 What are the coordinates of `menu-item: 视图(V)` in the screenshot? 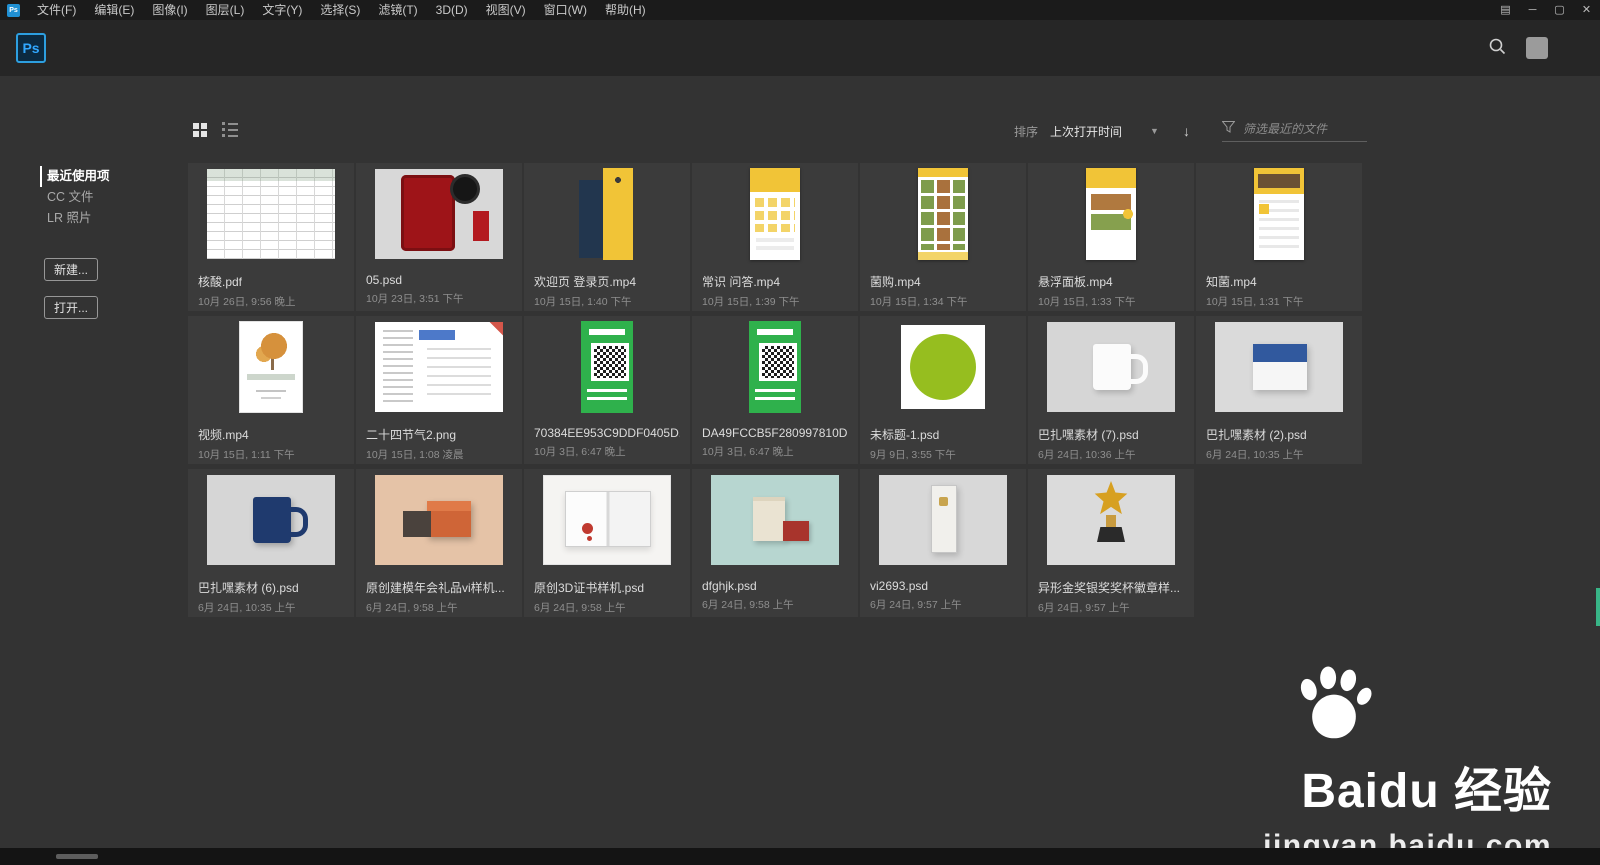 It's located at (506, 10).